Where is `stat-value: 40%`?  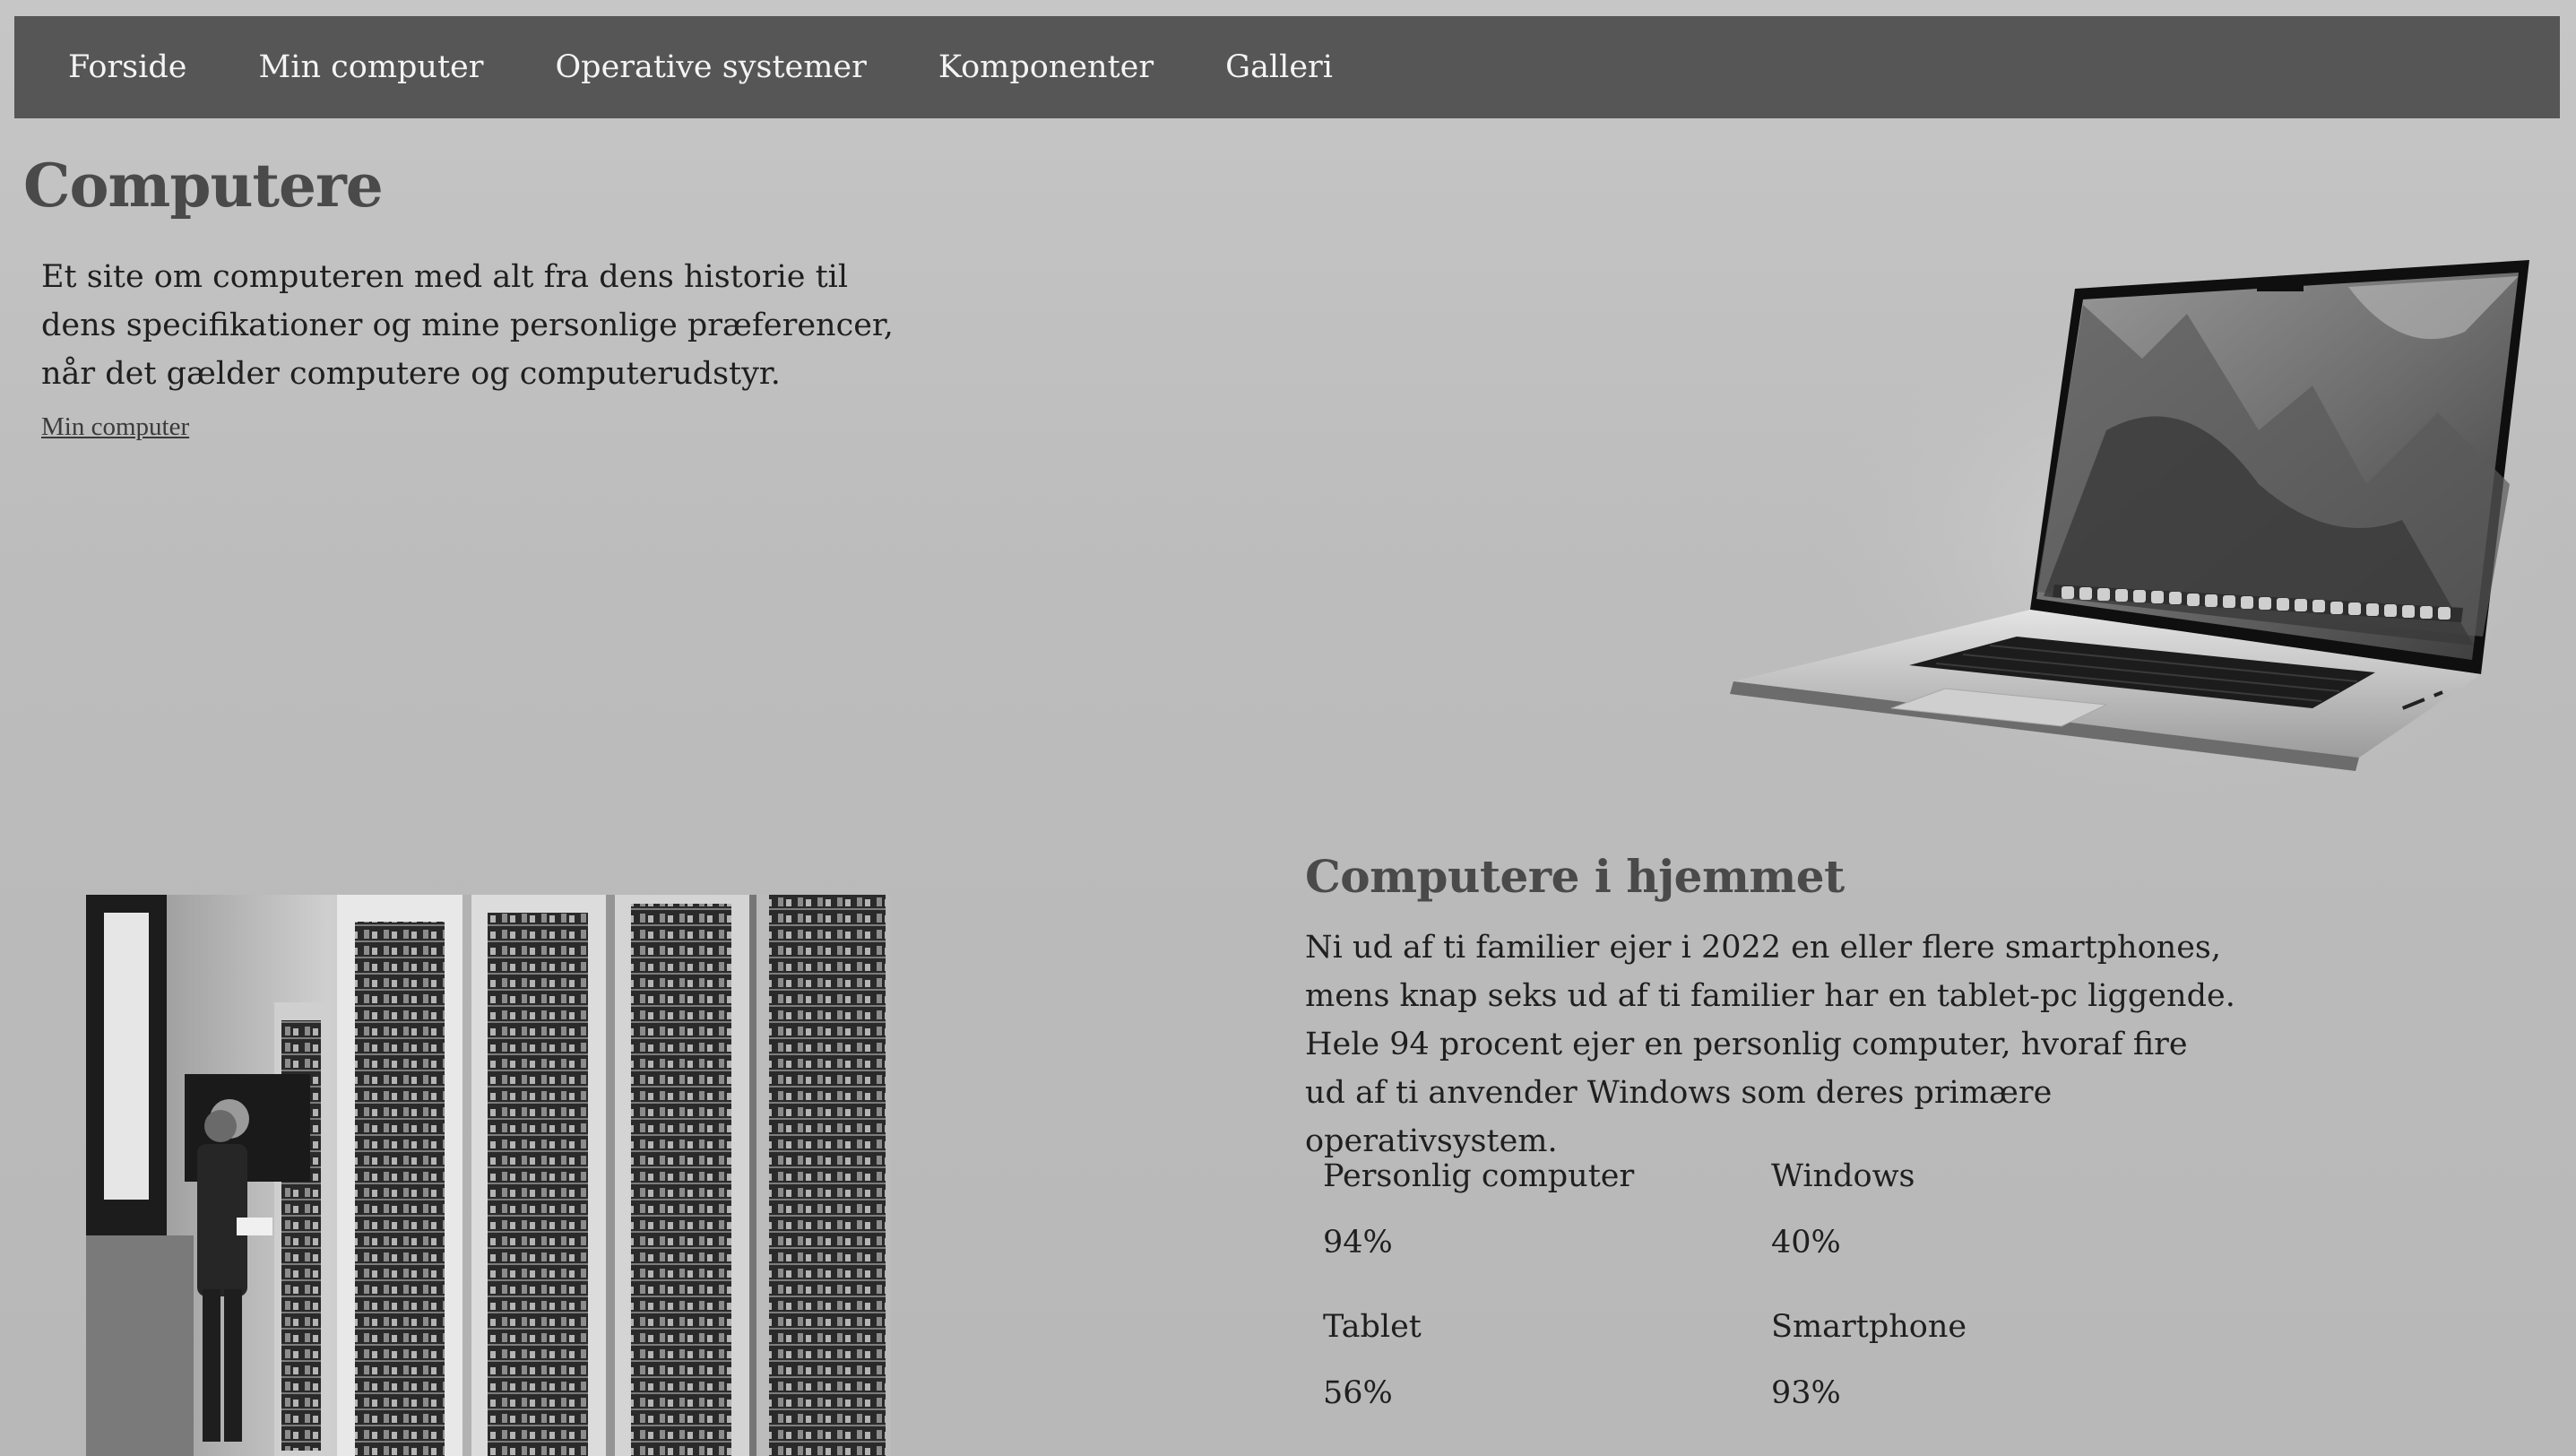 stat-value: 40% is located at coordinates (1806, 1243).